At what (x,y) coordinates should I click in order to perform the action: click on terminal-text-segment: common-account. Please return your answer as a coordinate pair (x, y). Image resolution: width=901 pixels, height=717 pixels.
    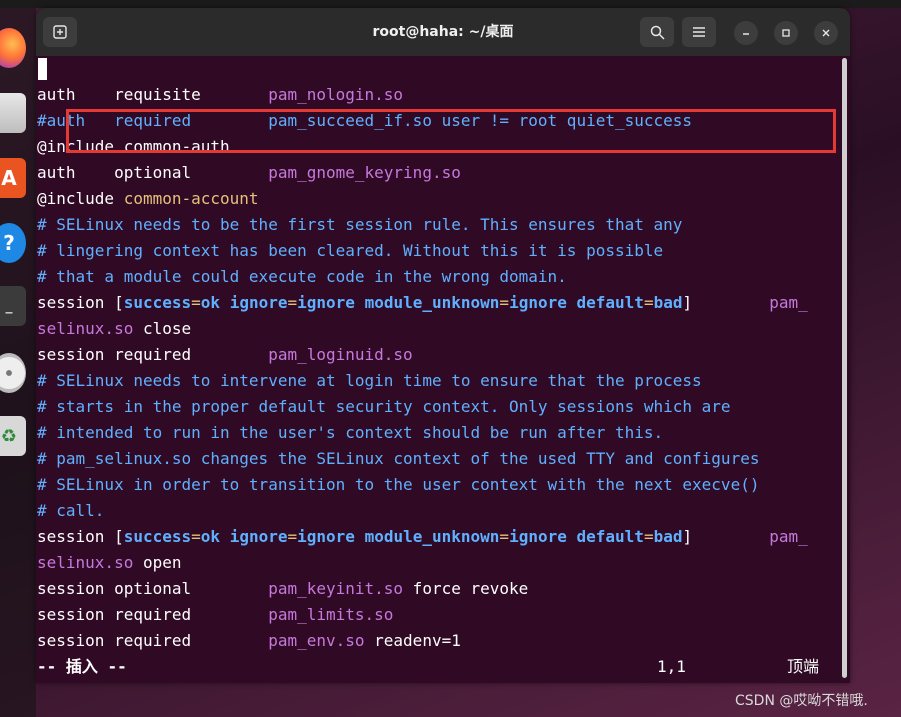
    Looking at the image, I should click on (191, 198).